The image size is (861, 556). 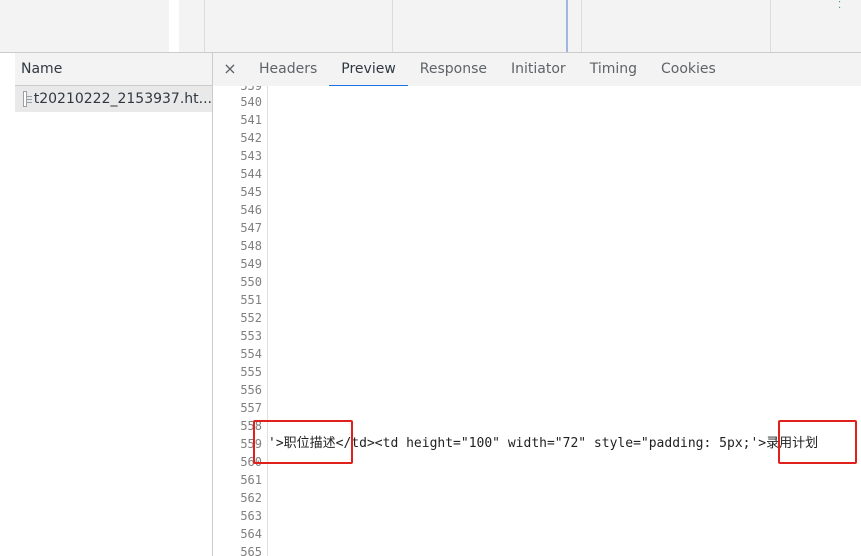 What do you see at coordinates (230, 69) in the screenshot?
I see `close-icon: ×` at bounding box center [230, 69].